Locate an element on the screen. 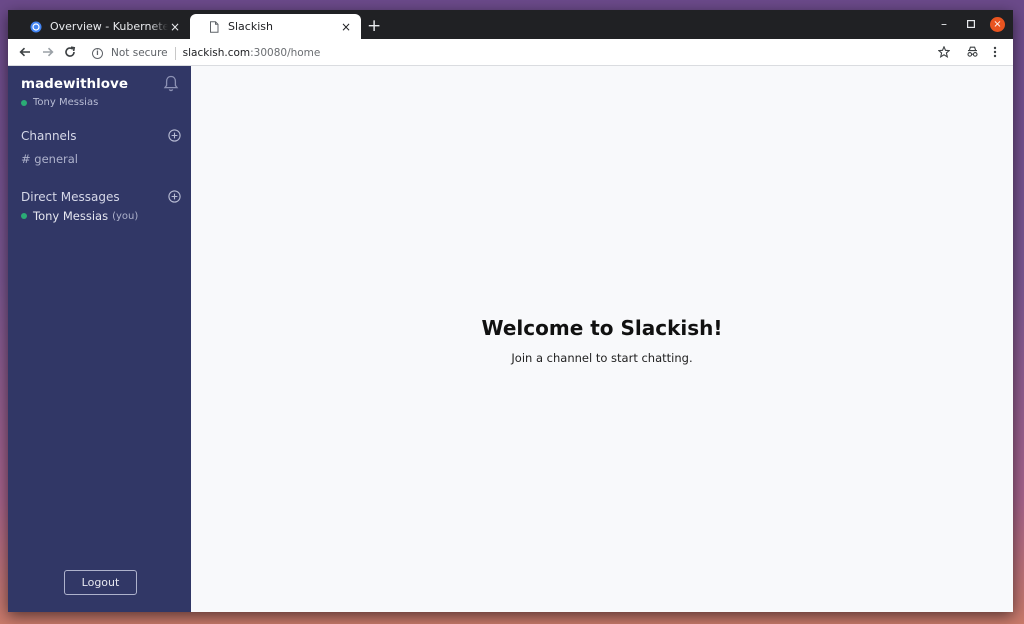 The height and width of the screenshot is (624, 1024). current-user-name: Tony Messias is located at coordinates (66, 102).